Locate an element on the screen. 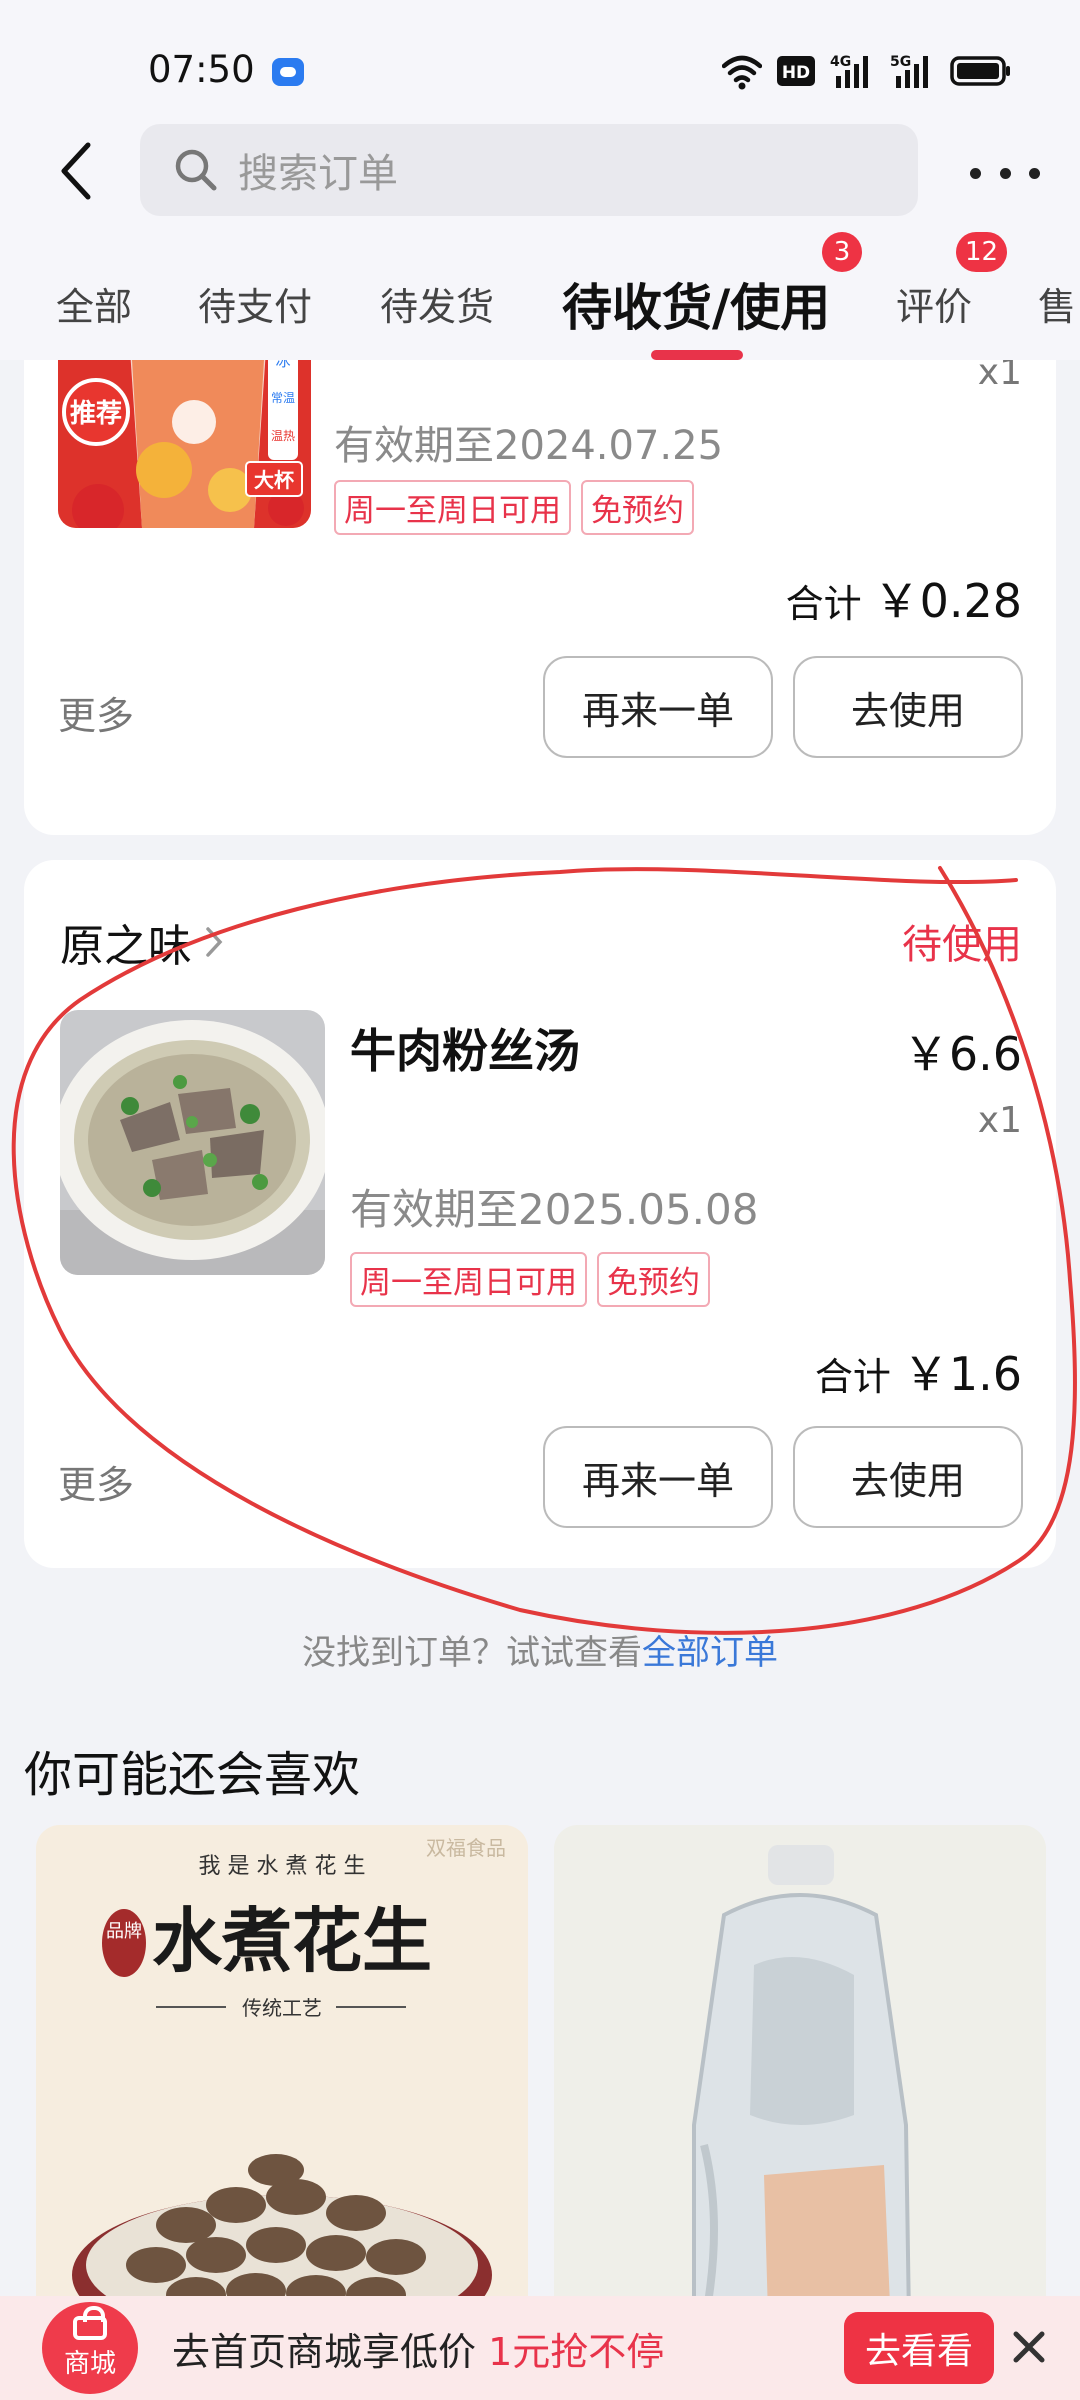 This screenshot has width=1080, height=2400. chevron-right-icon is located at coordinates (214, 942).